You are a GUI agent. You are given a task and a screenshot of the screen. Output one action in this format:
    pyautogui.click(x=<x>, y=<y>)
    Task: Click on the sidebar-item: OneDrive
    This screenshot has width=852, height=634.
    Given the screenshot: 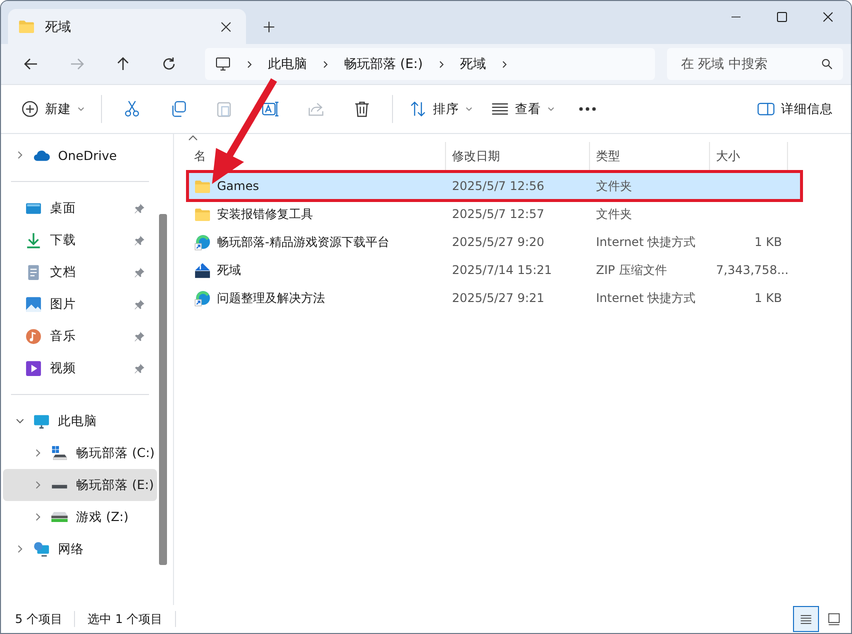 What is the action you would take?
    pyautogui.click(x=80, y=155)
    